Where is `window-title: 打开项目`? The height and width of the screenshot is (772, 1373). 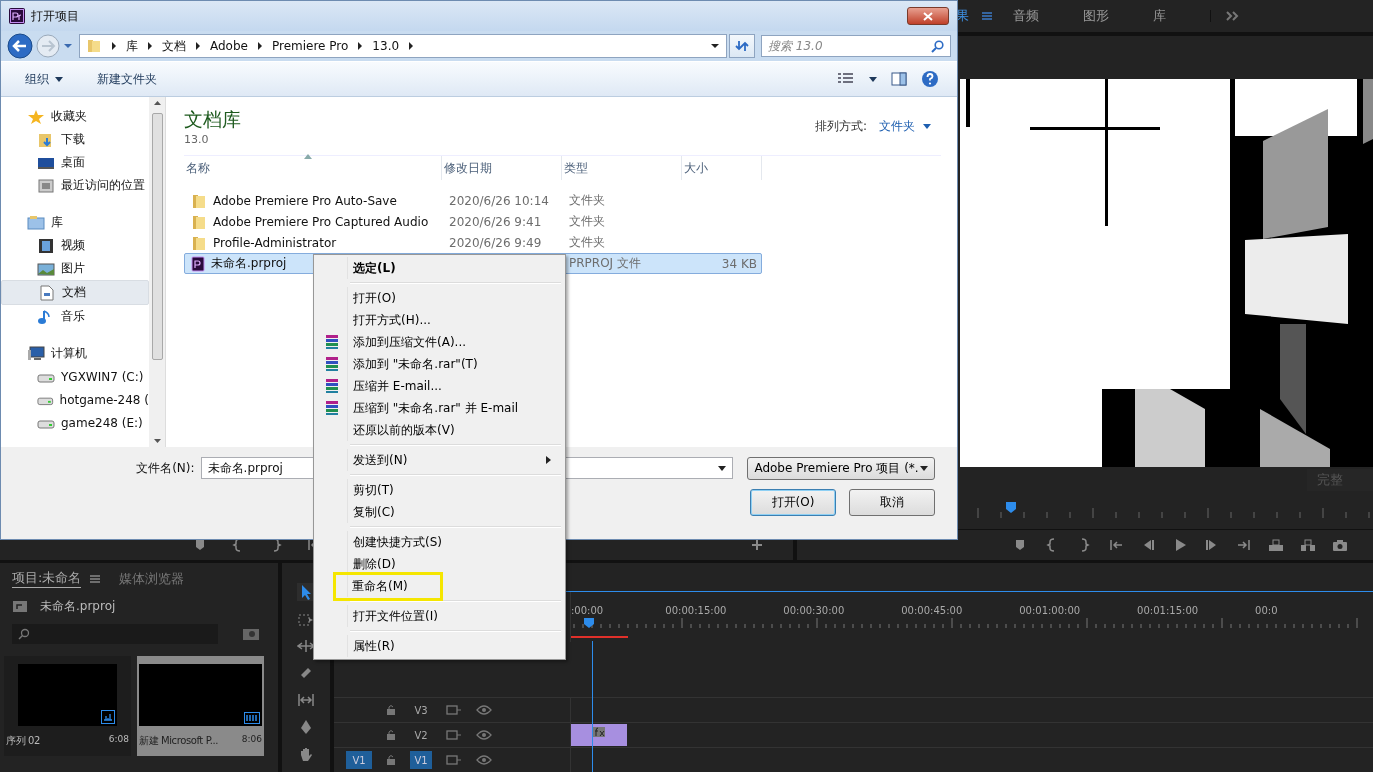 window-title: 打开项目 is located at coordinates (55, 16).